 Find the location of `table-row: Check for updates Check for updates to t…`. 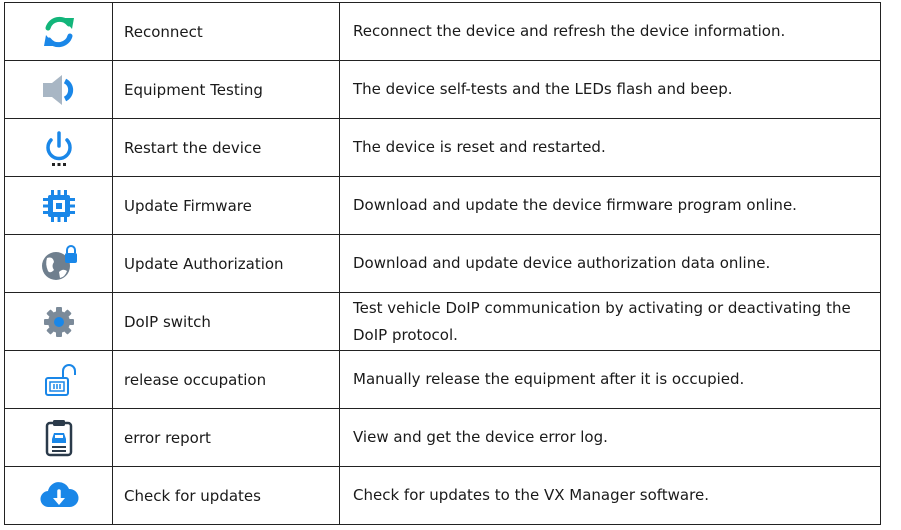

table-row: Check for updates Check for updates to t… is located at coordinates (442, 495).